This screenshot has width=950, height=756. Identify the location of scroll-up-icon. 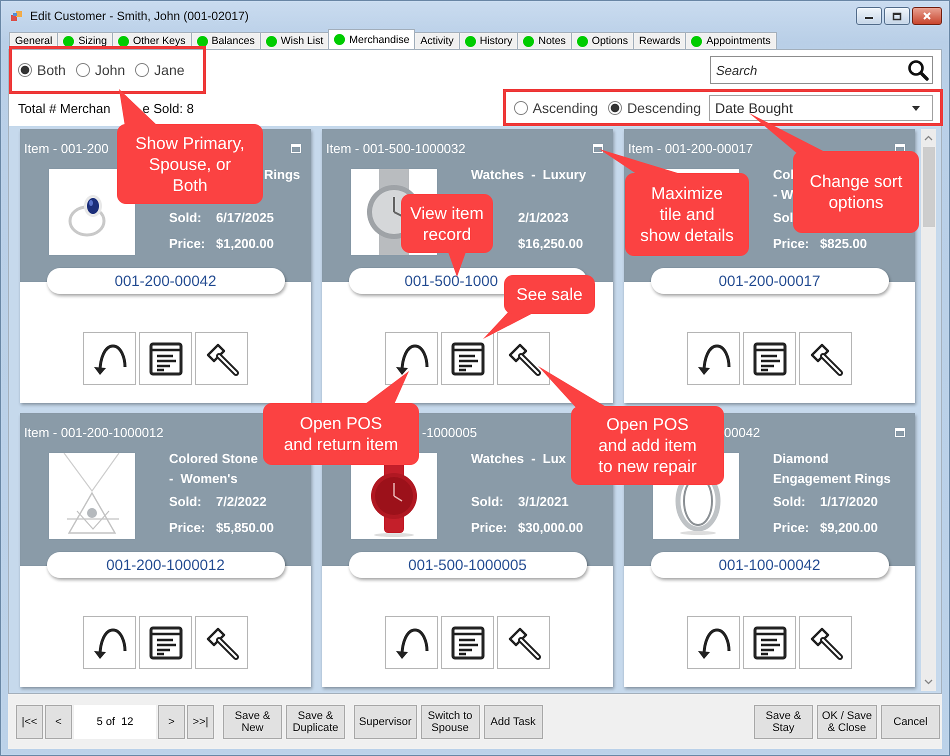
(928, 138).